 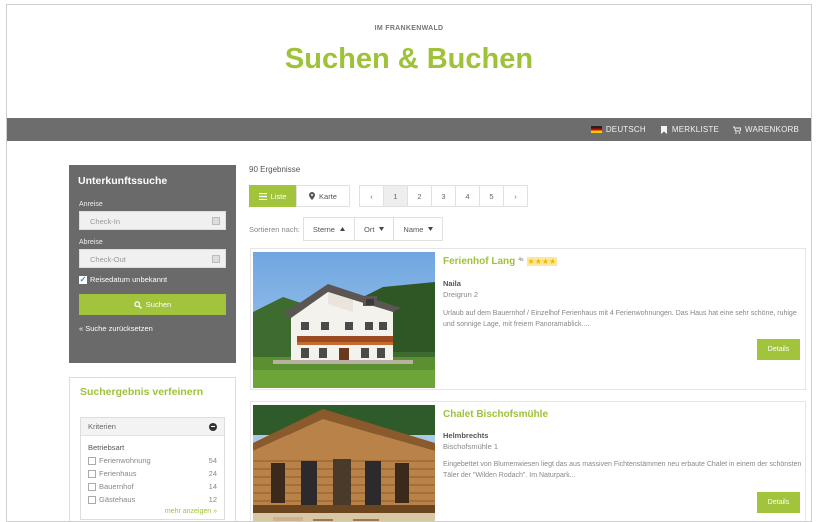 I want to click on header-subtitle: IM FRANKENWALD, so click(x=409, y=28).